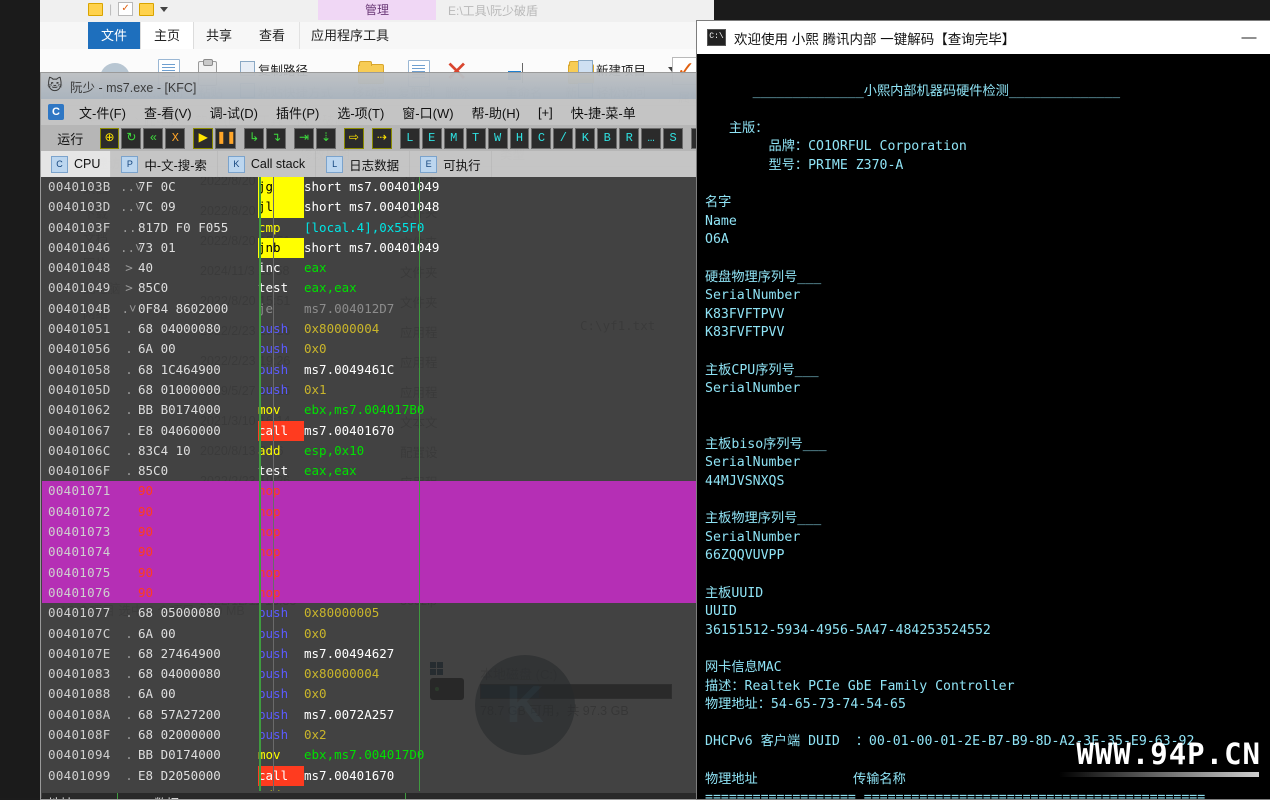  Describe the element at coordinates (409, 138) in the screenshot. I see `log-window-icon: L` at that location.